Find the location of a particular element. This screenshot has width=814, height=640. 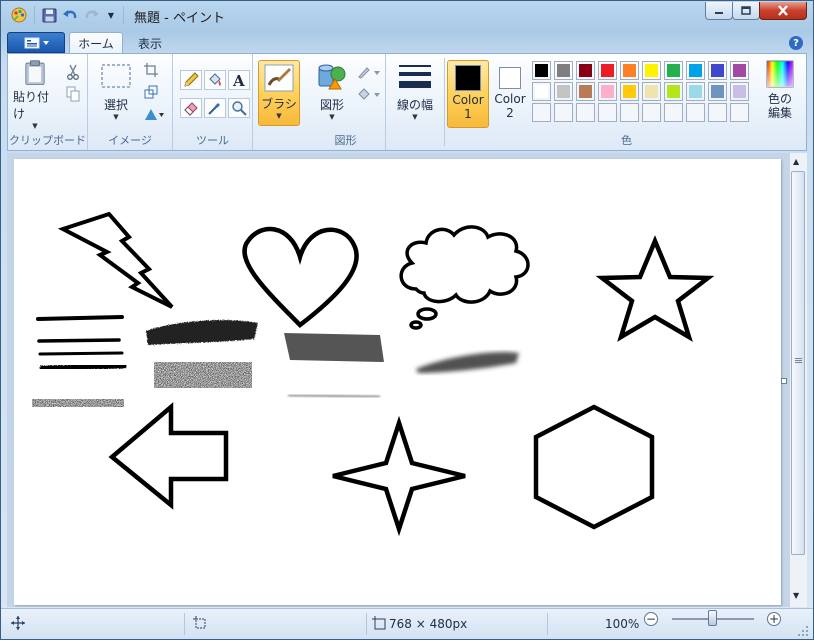

line-width-icon is located at coordinates (415, 76).